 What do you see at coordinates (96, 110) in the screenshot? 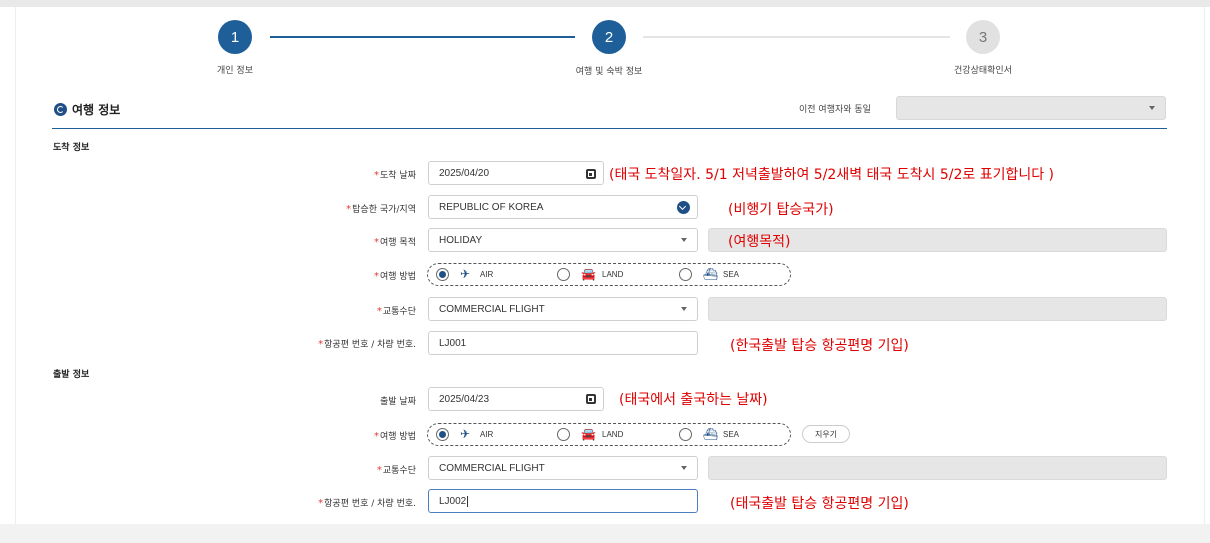
I see `section-title-text: 여행 정보` at bounding box center [96, 110].